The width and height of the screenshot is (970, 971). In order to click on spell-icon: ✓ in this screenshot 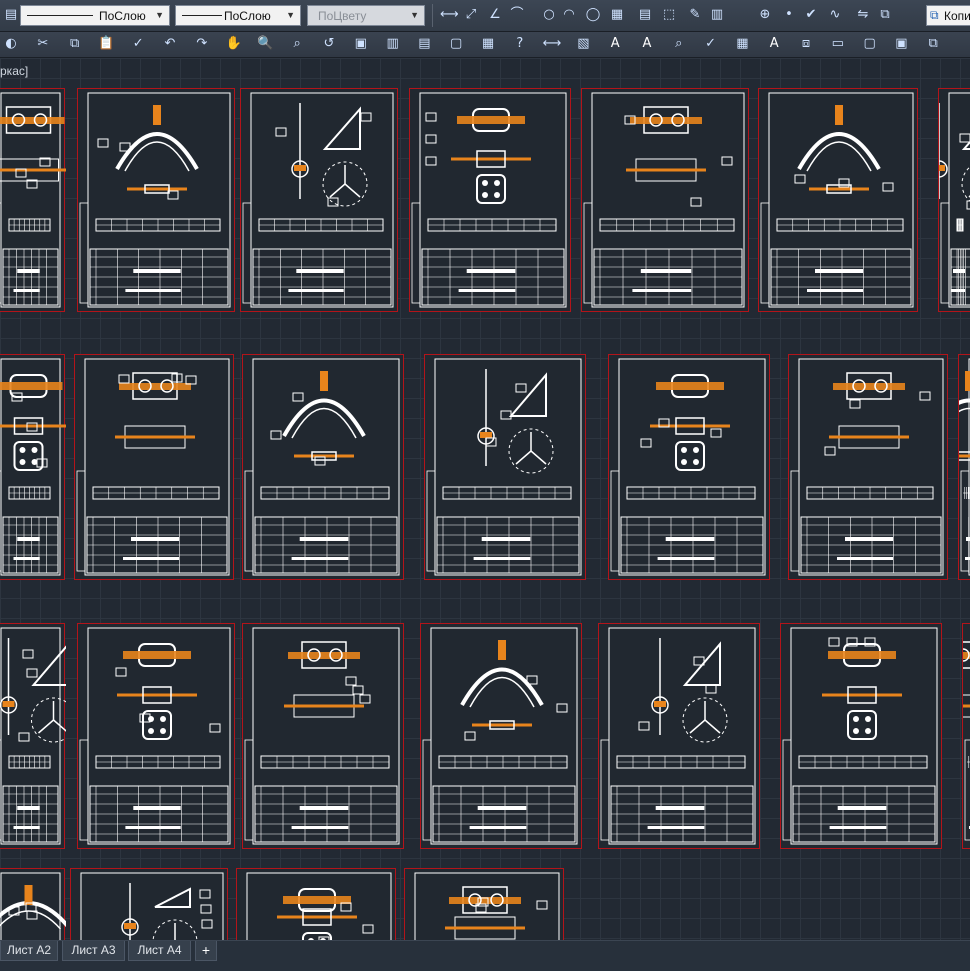, I will do `click(711, 44)`.